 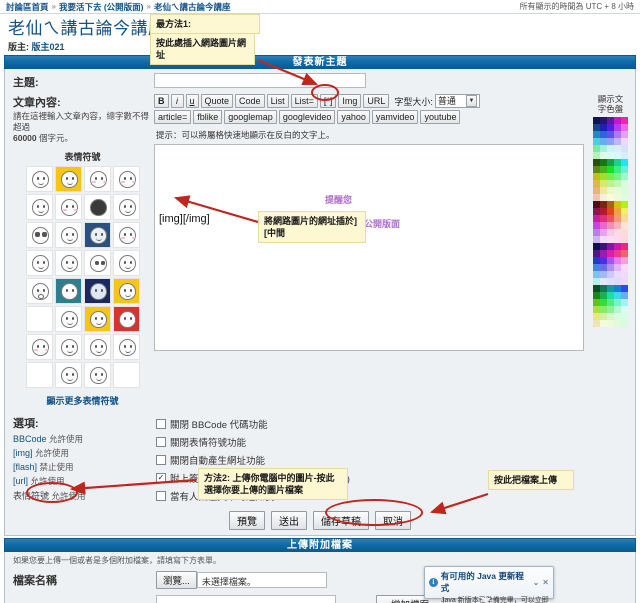 I want to click on bbcode-googlemap-button: googlemap, so click(x=250, y=117).